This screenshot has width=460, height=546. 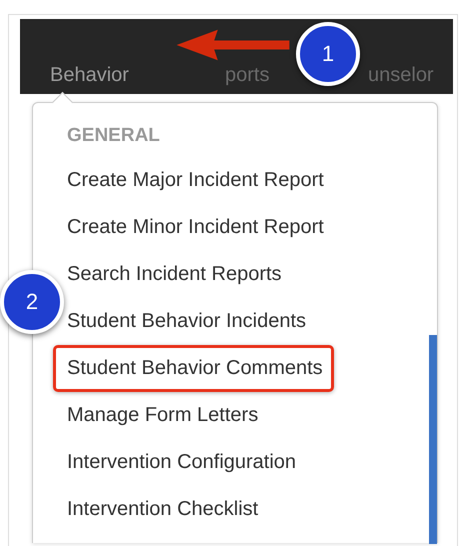 What do you see at coordinates (174, 274) in the screenshot?
I see `menu-item: Search Incident Reports` at bounding box center [174, 274].